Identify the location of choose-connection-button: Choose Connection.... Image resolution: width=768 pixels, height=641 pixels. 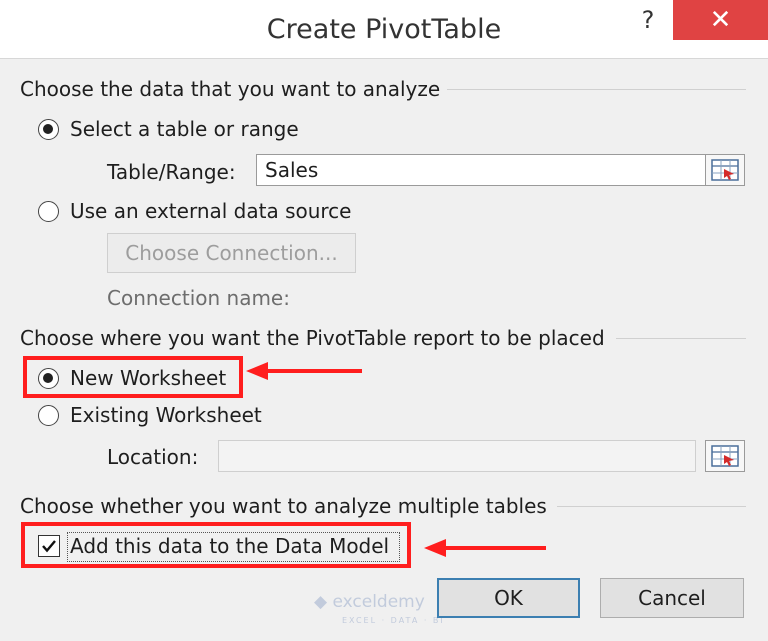
(231, 253).